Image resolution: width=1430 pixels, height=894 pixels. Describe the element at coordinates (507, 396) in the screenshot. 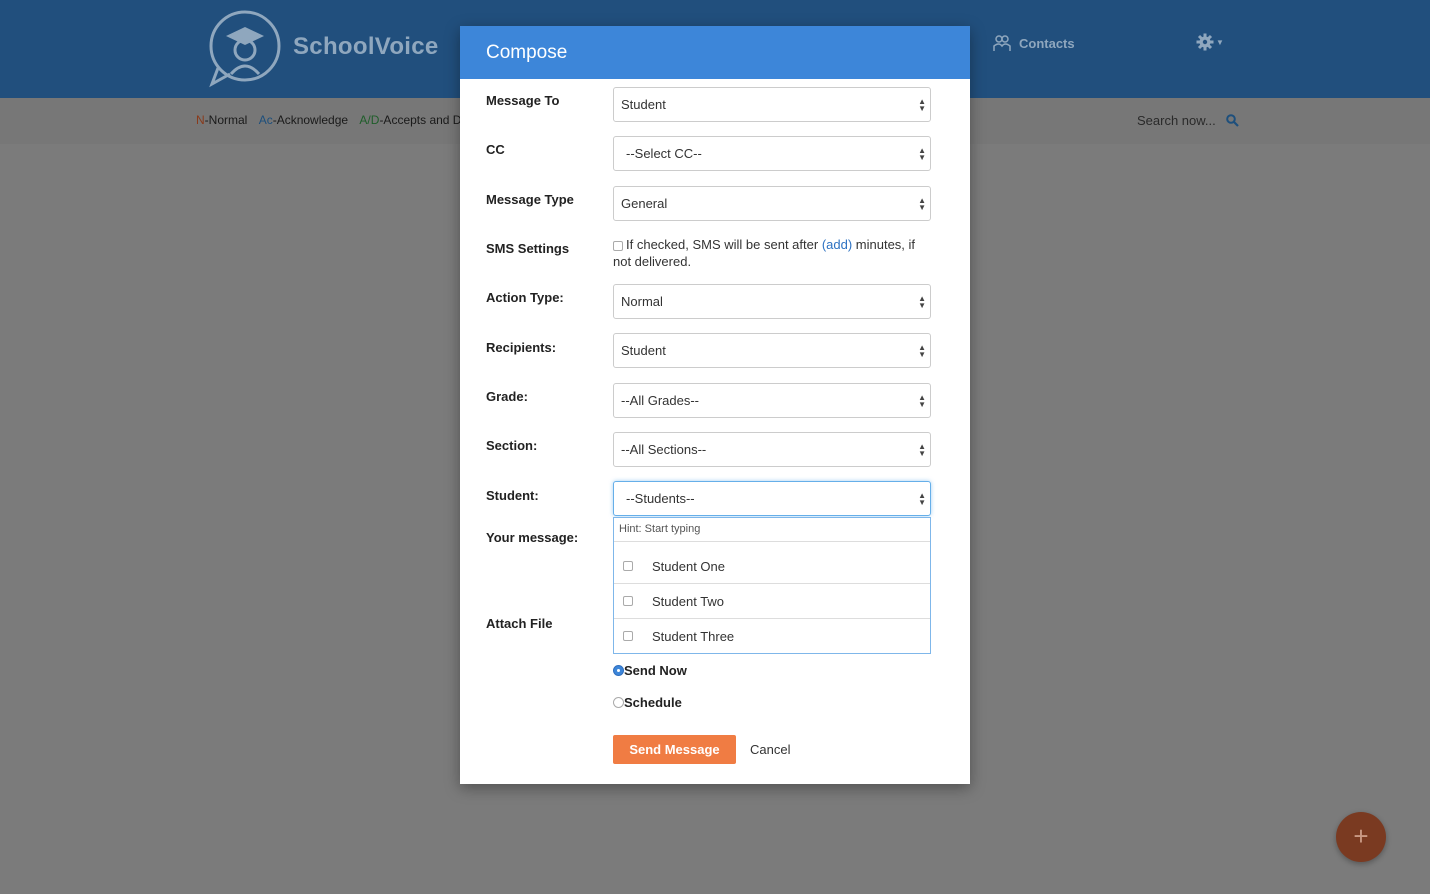

I see `grade-label: Grade:` at that location.